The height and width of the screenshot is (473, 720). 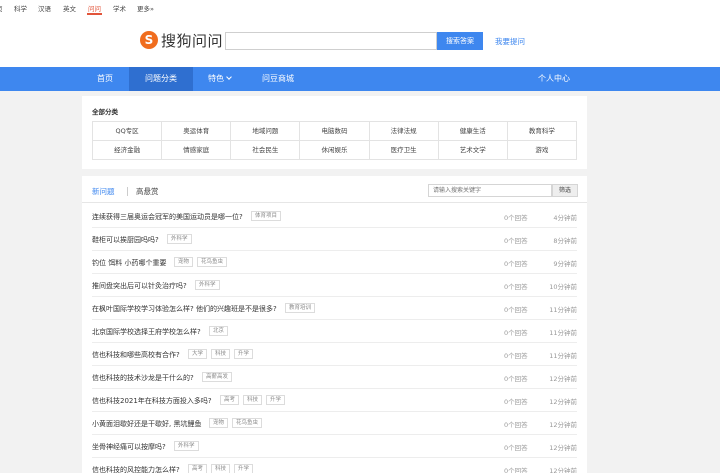 What do you see at coordinates (139, 286) in the screenshot?
I see `question-title-link: 推间盘突出后可以针灸治疗吗?` at bounding box center [139, 286].